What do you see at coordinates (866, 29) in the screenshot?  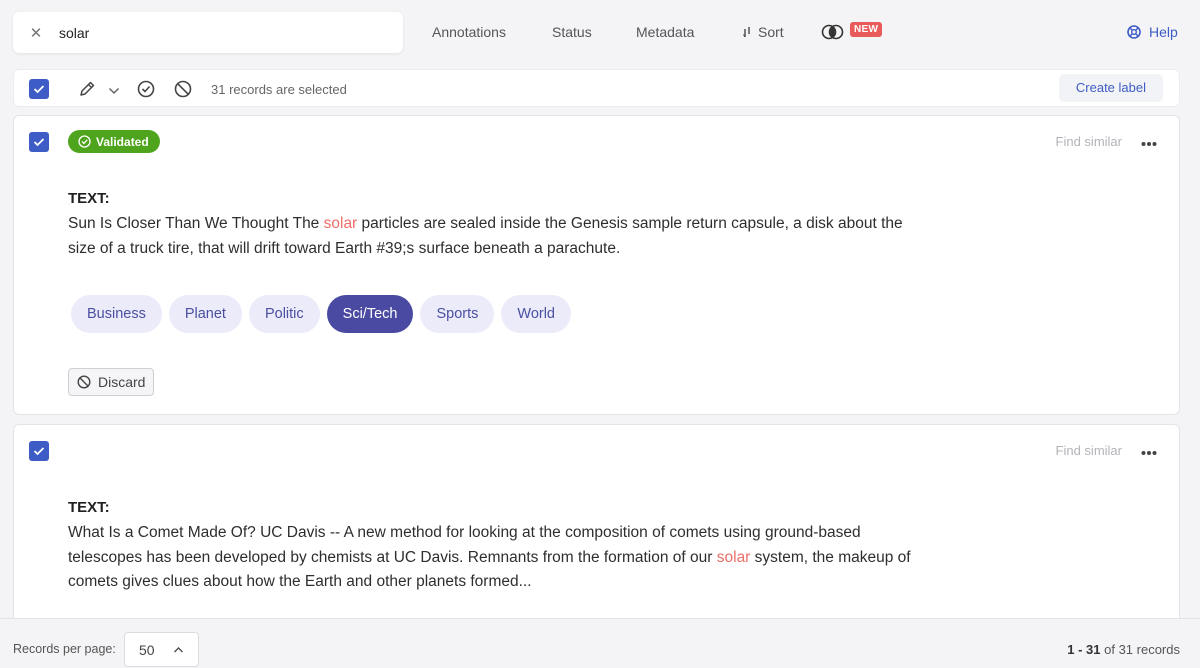 I see `new-badge: NEW` at bounding box center [866, 29].